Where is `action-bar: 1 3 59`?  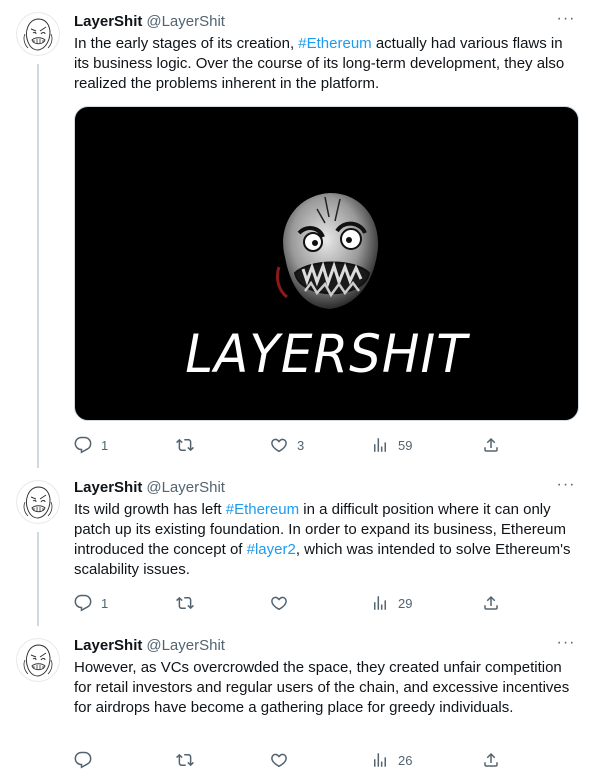
action-bar: 1 3 59 is located at coordinates (294, 445).